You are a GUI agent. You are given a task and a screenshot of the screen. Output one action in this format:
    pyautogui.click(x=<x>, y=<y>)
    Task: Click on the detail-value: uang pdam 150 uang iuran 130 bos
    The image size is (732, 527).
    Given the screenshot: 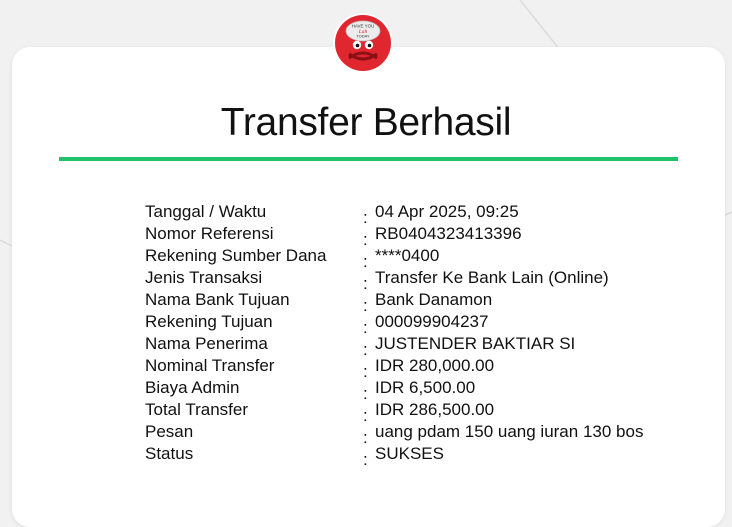 What is the action you would take?
    pyautogui.click(x=509, y=431)
    